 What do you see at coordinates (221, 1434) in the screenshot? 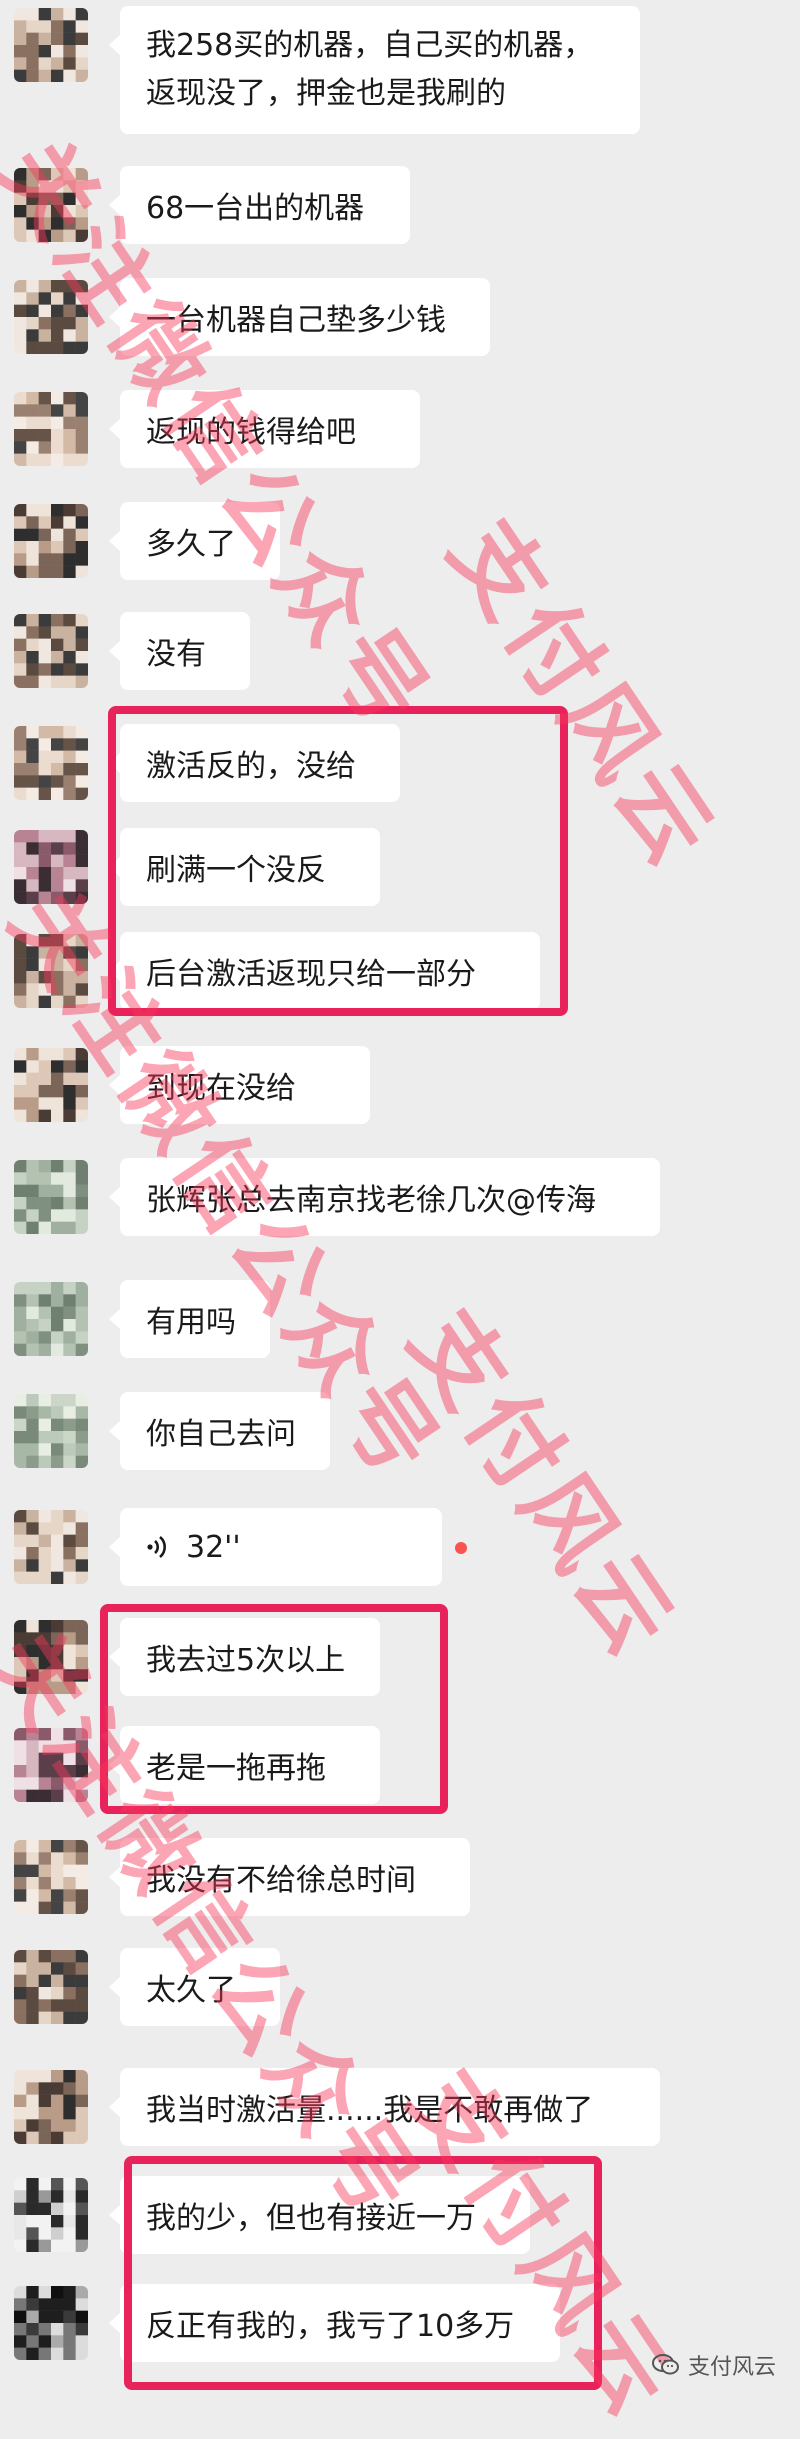
I see `message-text: 你自己去问` at bounding box center [221, 1434].